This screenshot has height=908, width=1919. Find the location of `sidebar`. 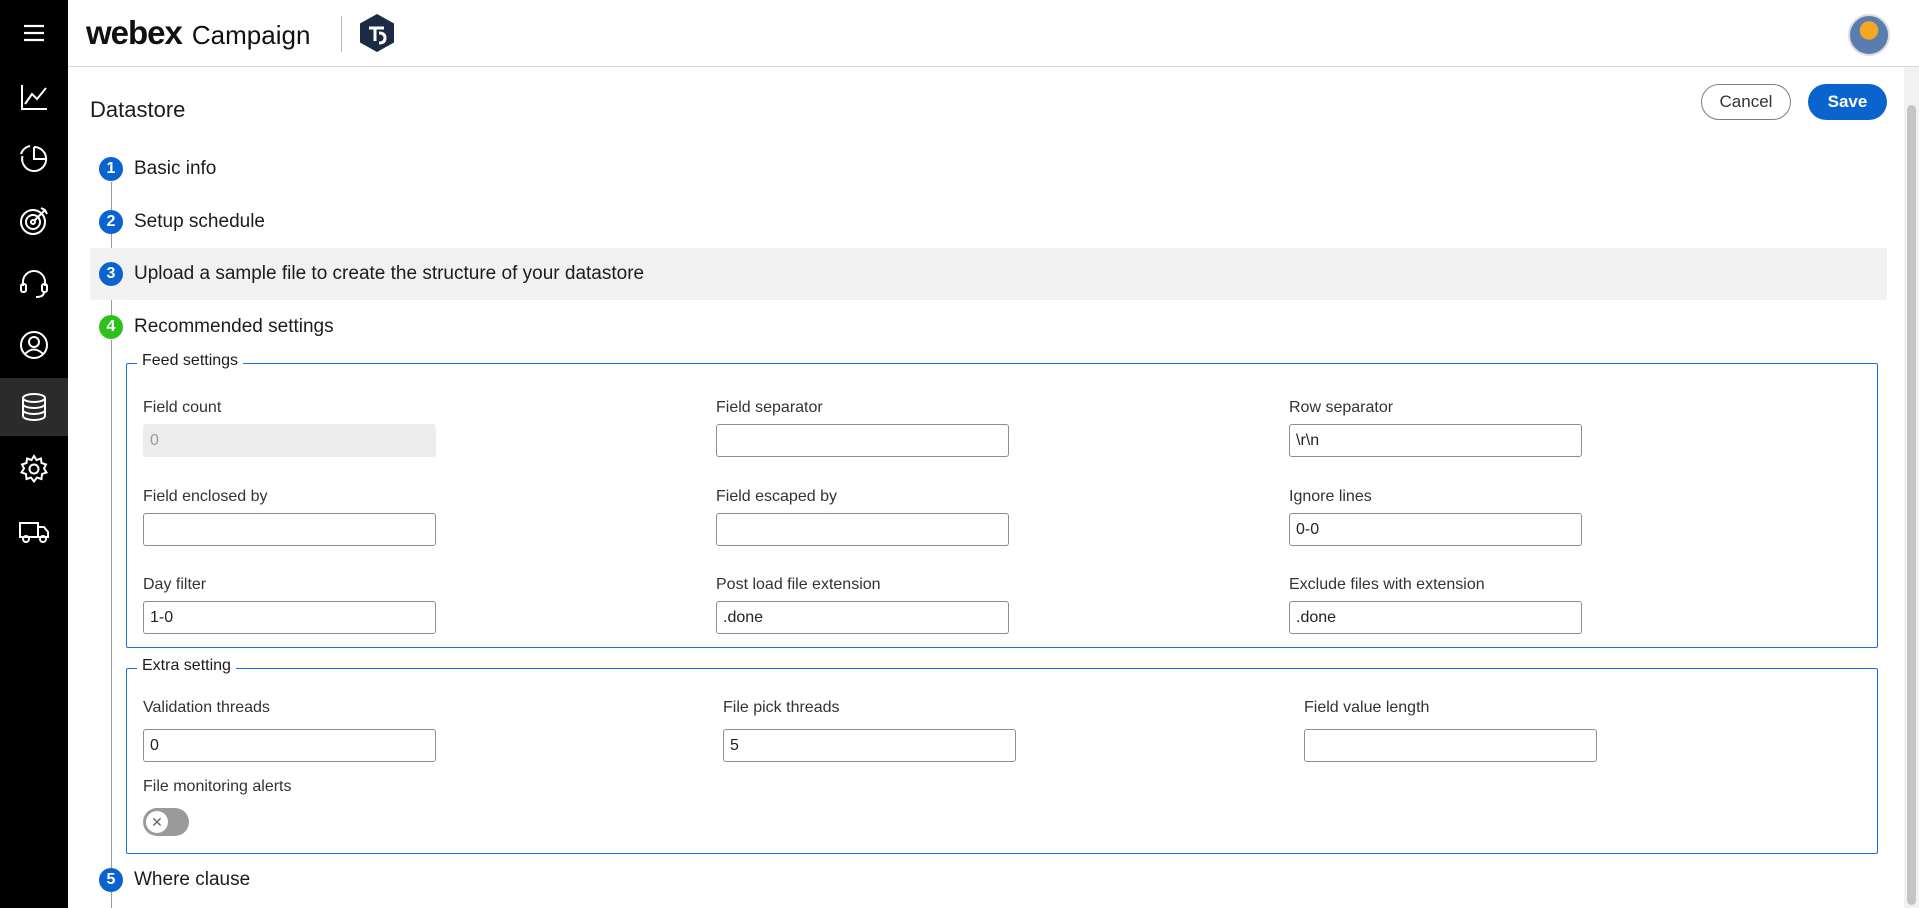

sidebar is located at coordinates (34, 454).